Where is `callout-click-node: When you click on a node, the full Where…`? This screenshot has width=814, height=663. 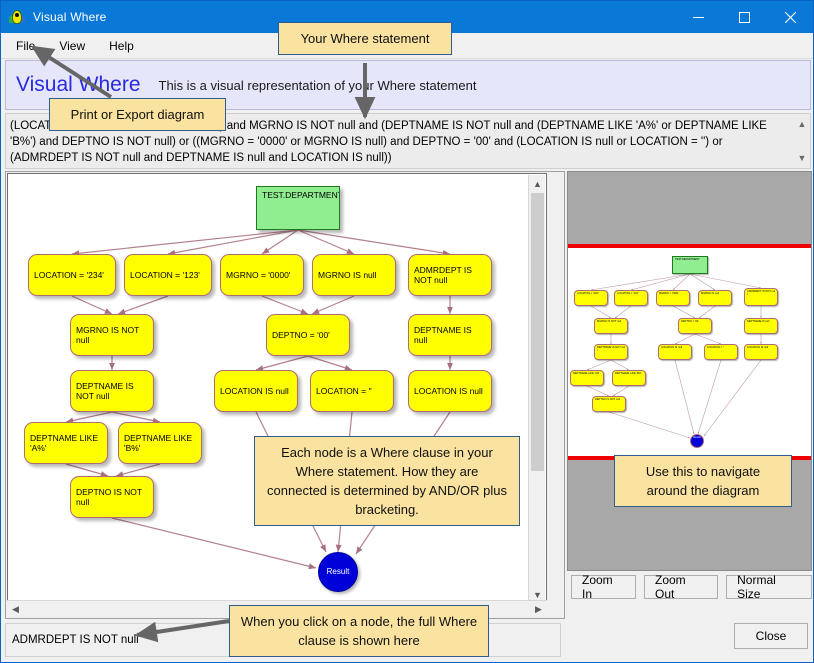 callout-click-node: When you click on a node, the full Where… is located at coordinates (359, 631).